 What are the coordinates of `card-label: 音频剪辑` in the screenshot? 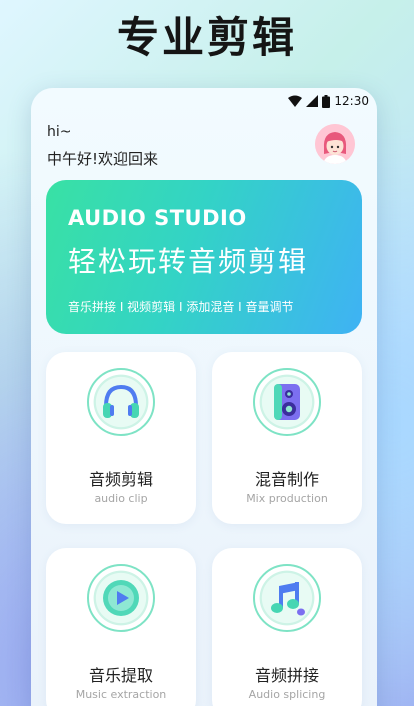 It's located at (120, 479).